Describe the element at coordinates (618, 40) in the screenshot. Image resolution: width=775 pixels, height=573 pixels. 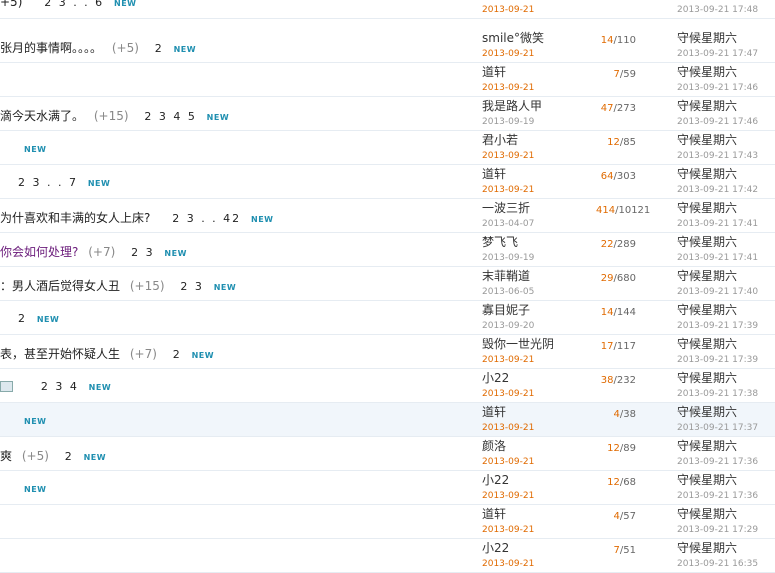
I see `reply-view-count: 14/110` at that location.